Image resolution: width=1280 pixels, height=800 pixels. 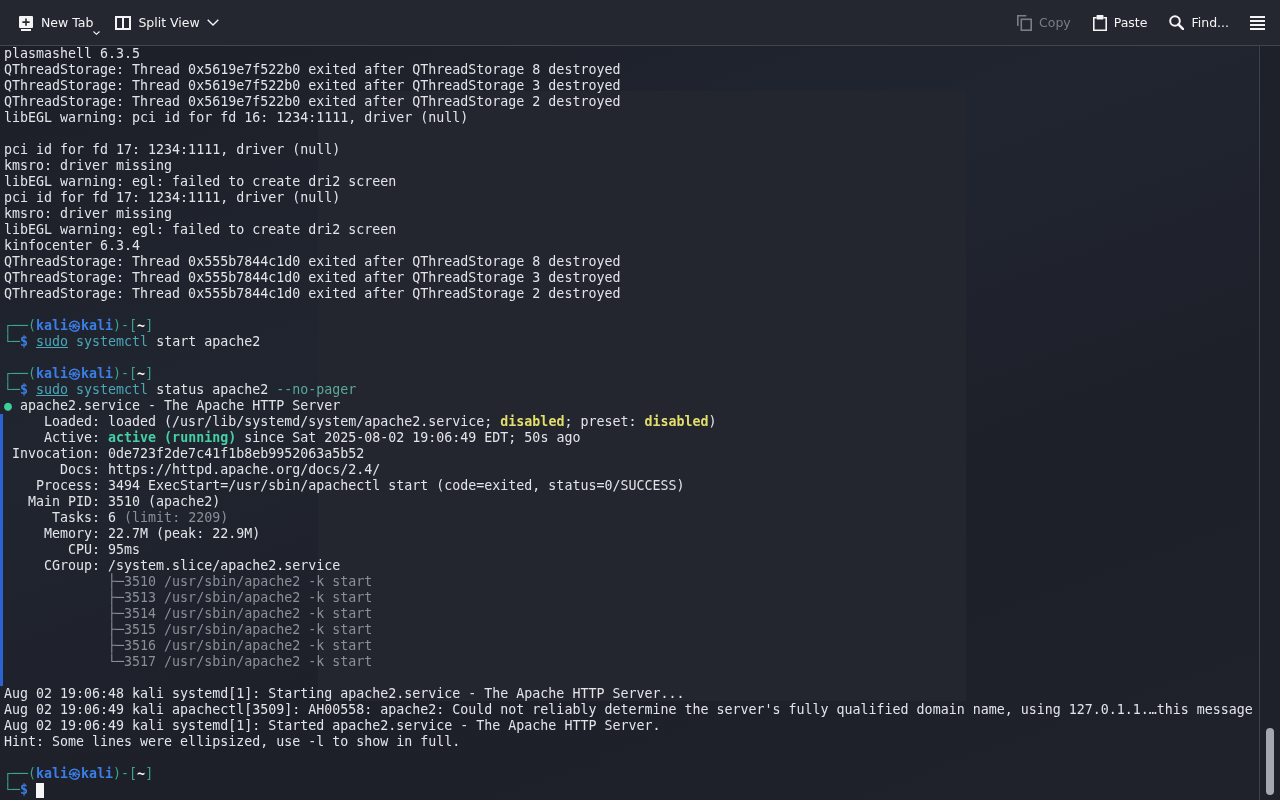 What do you see at coordinates (360, 486) in the screenshot?
I see `terminal-line: Process: 3494 ExecStart=/usr/sbin/apachectl start (code=exited, status=0/SUCCESS)` at bounding box center [360, 486].